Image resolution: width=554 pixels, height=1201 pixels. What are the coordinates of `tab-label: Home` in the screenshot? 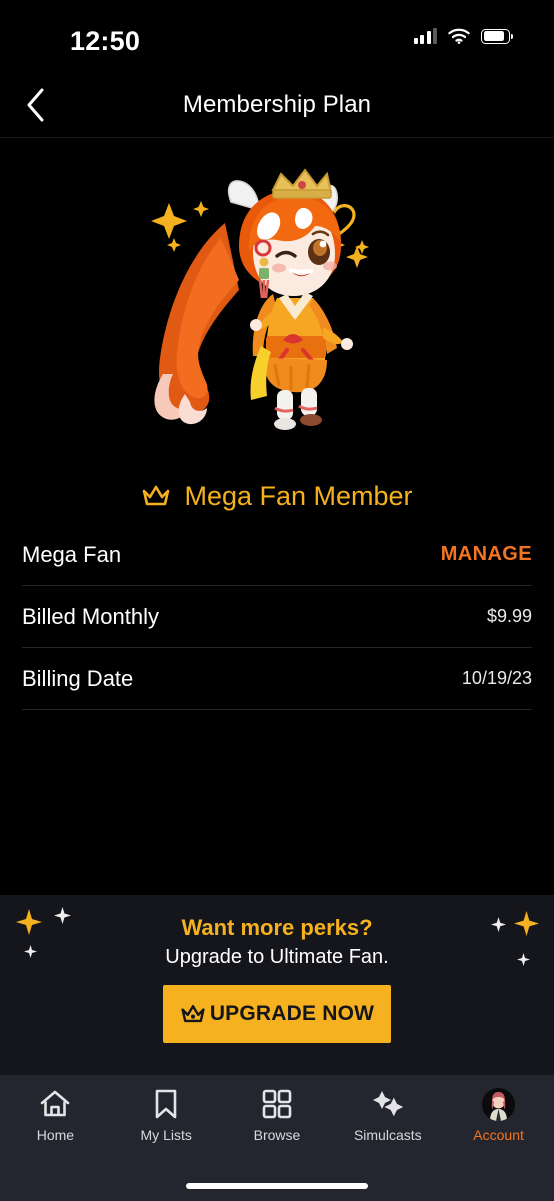 It's located at (55, 1135).